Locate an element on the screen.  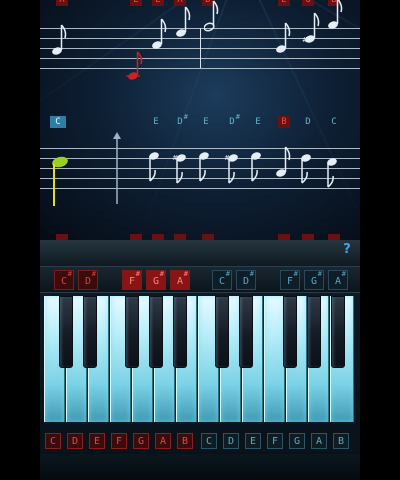
sequence-labels: C E D # E D # E B D C is located at coordinates (200, 121).